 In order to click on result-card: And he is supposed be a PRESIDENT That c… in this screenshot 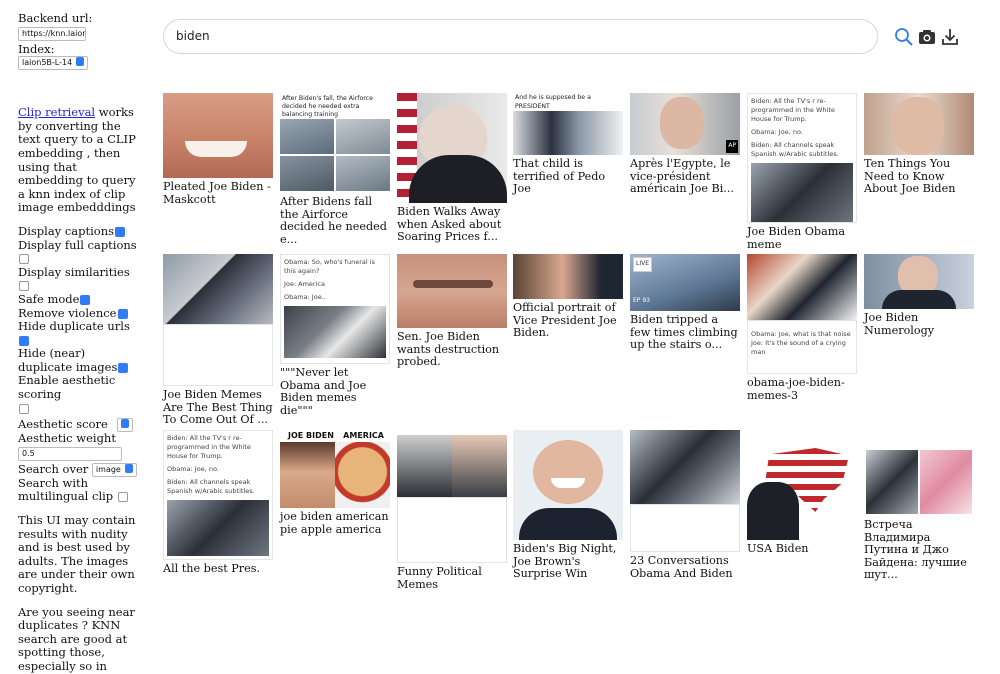, I will do `click(568, 144)`.